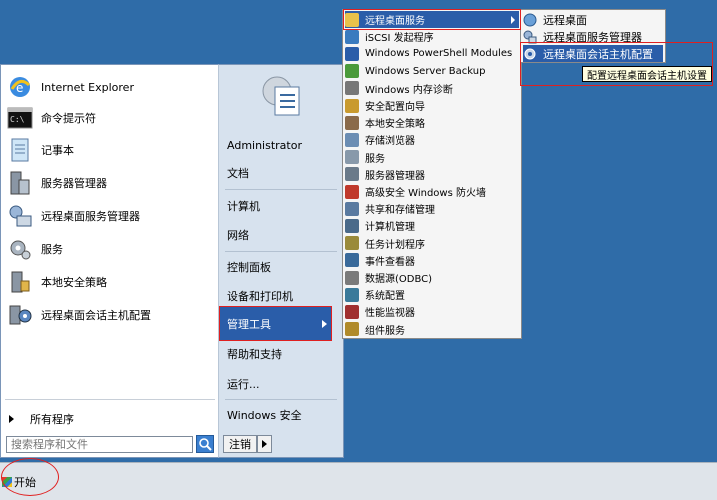  What do you see at coordinates (109, 118) in the screenshot?
I see `pinned-command-prompt: C:\ 命令提示符` at bounding box center [109, 118].